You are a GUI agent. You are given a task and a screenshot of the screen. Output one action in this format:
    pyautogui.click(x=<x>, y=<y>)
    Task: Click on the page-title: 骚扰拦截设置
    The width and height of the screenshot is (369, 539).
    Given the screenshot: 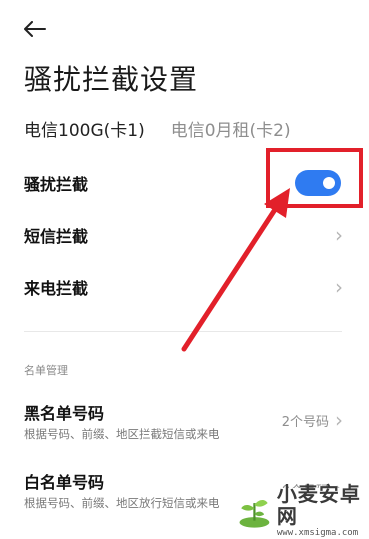 What is the action you would take?
    pyautogui.click(x=111, y=79)
    